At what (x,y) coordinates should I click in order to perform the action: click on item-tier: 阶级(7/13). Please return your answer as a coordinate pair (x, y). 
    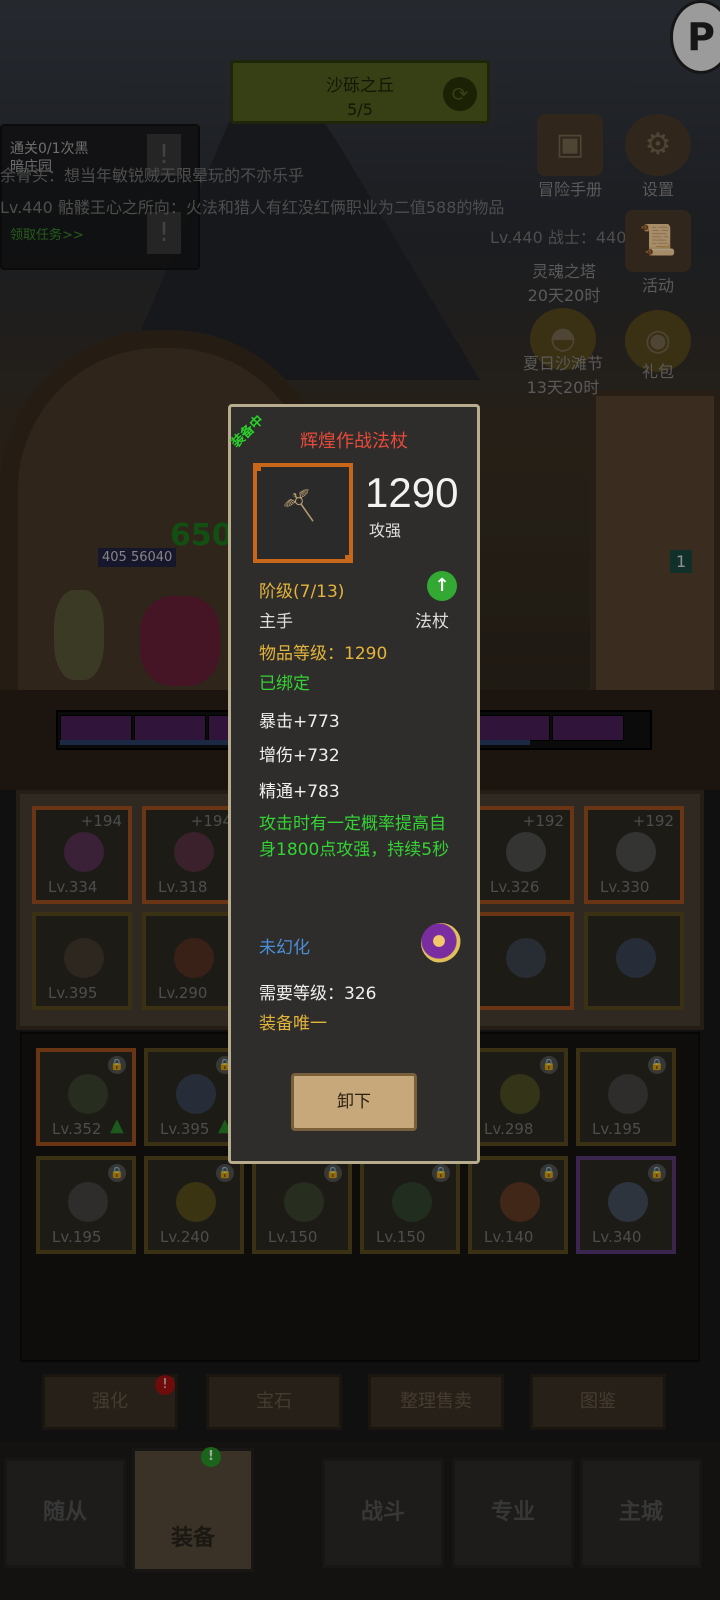
    Looking at the image, I should click on (302, 592).